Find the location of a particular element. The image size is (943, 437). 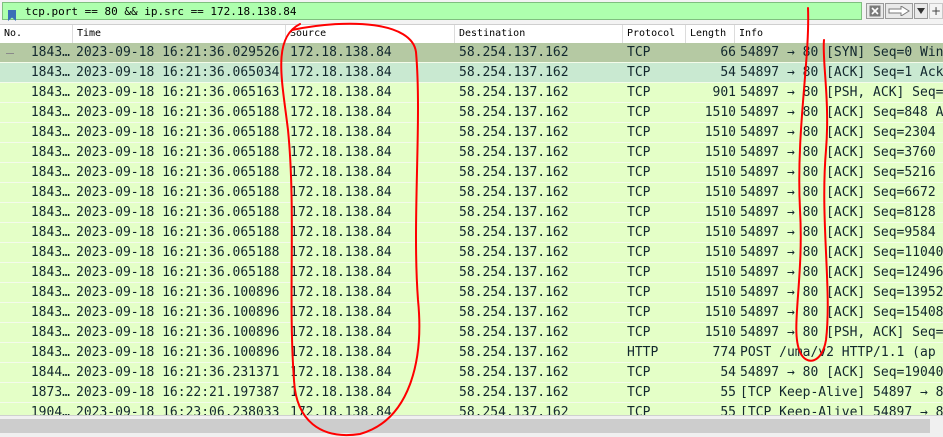

packet-info: 54897 → 80 [ACK] Seq=12496 is located at coordinates (841, 272).